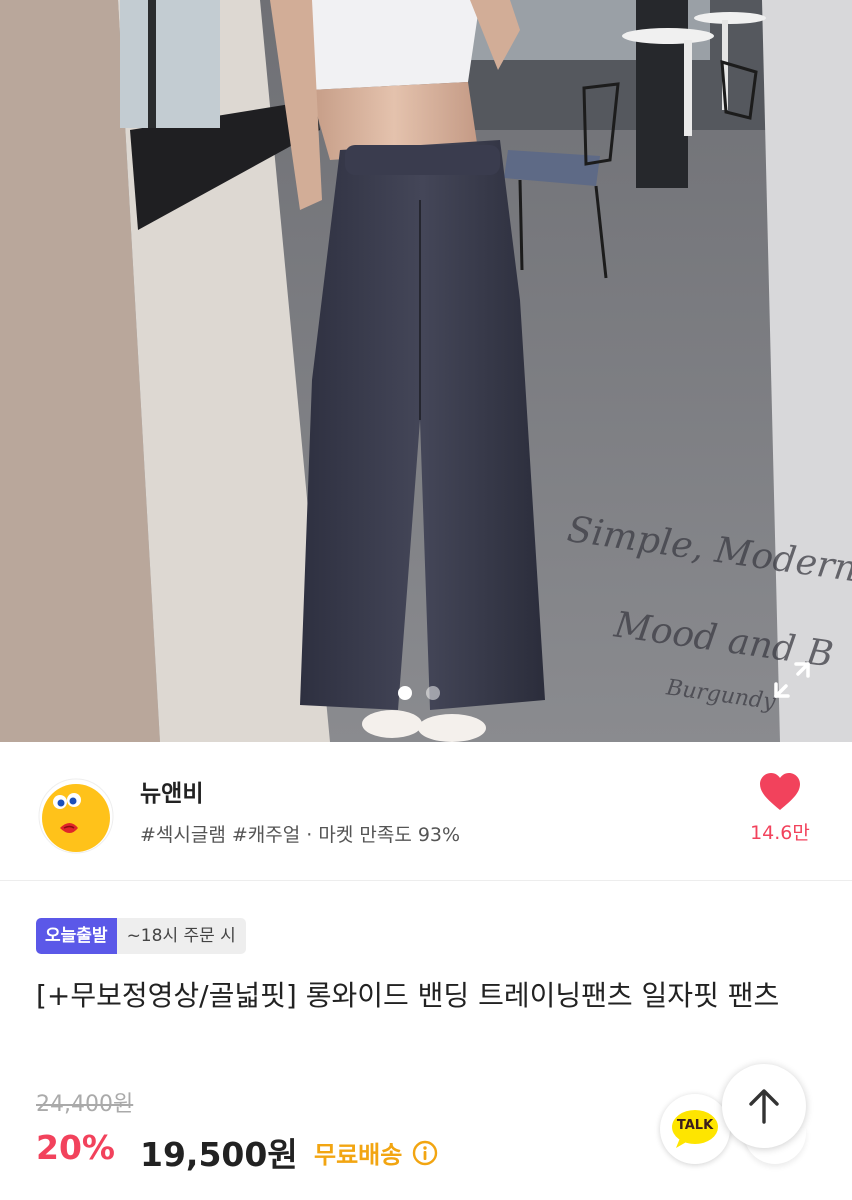  I want to click on shipping-label: 무료배송, so click(358, 1152).